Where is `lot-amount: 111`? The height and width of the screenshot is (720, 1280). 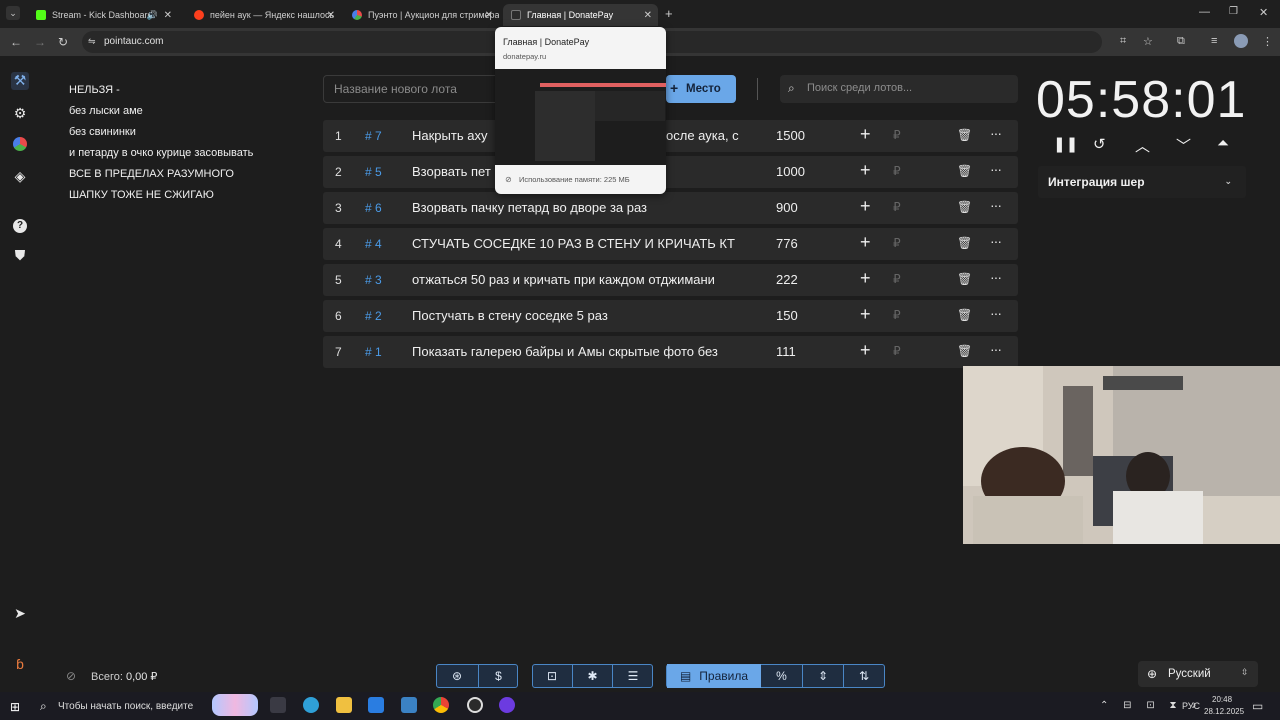
lot-amount: 111 is located at coordinates (786, 351).